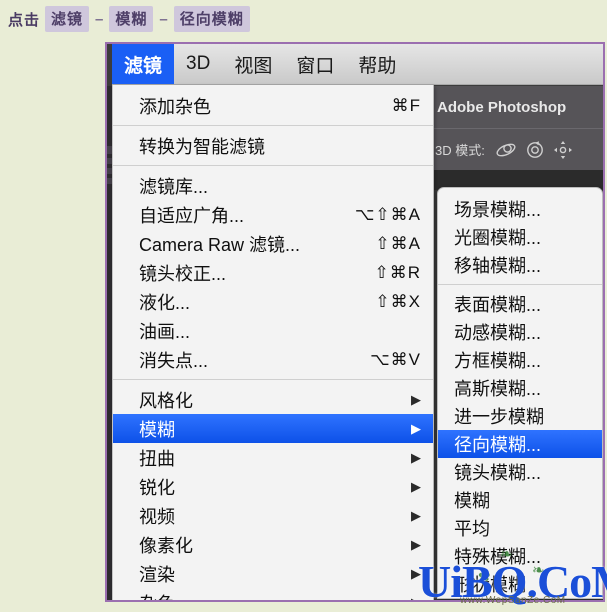 Image resolution: width=607 pixels, height=612 pixels. Describe the element at coordinates (202, 146) in the screenshot. I see `menu-item-label: 转换为智能滤镜` at that location.